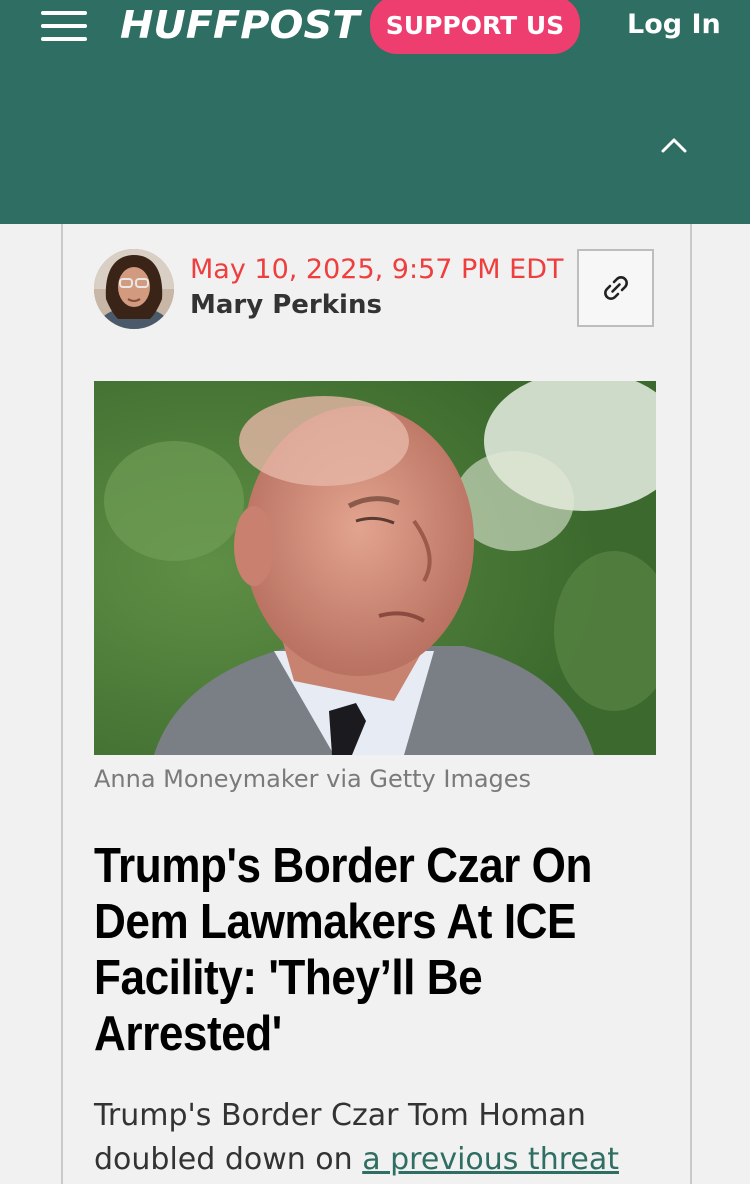 This screenshot has height=1184, width=750. I want to click on support-us-button: SUPPORT US, so click(475, 27).